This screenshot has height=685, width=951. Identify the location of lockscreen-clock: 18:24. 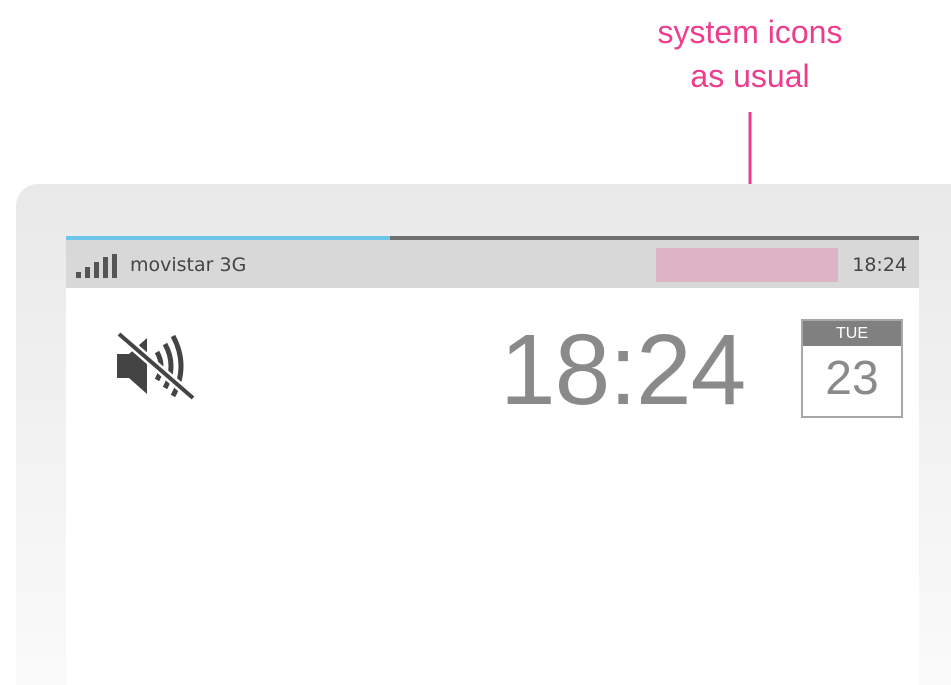
(623, 370).